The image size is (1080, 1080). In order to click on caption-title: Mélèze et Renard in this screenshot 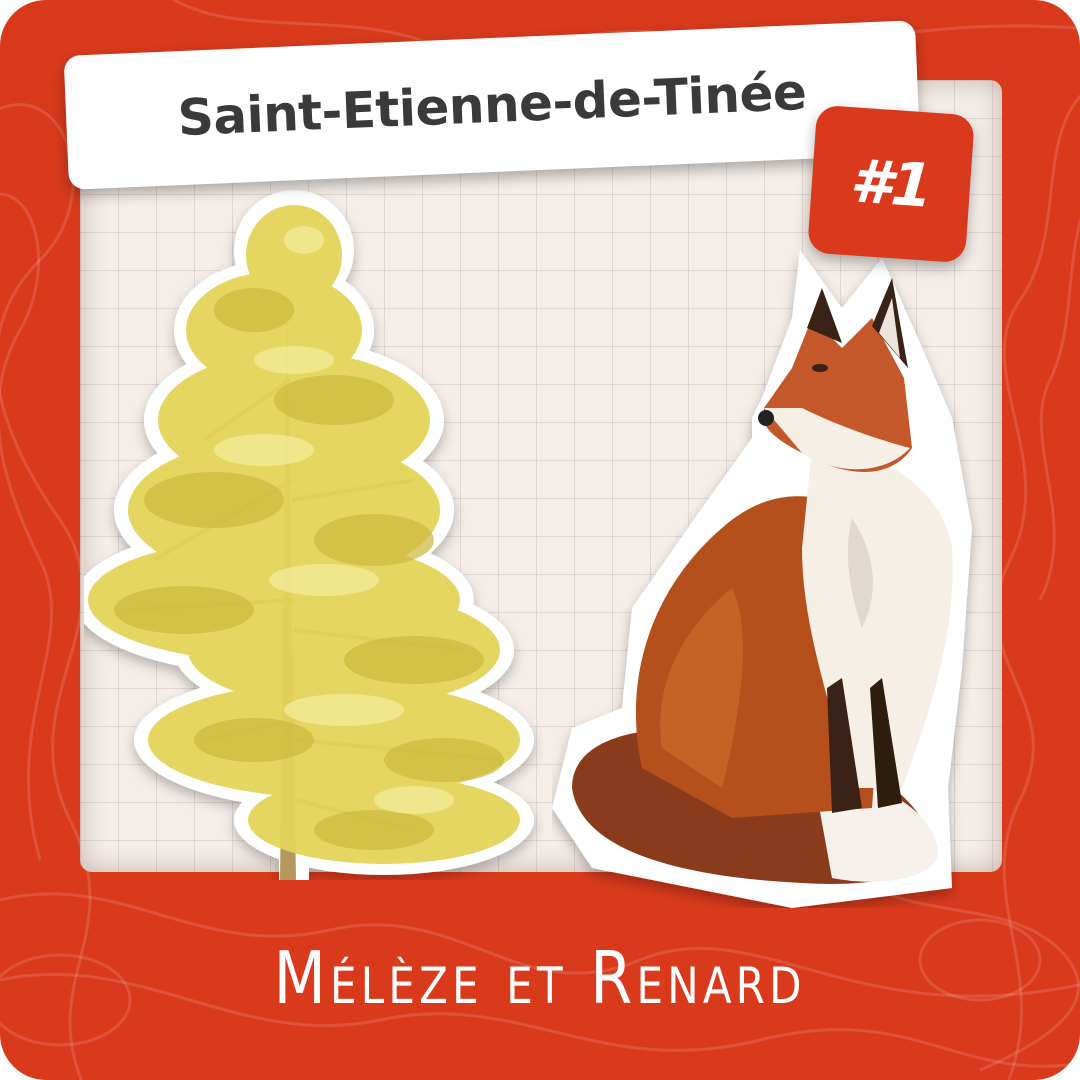, I will do `click(540, 978)`.